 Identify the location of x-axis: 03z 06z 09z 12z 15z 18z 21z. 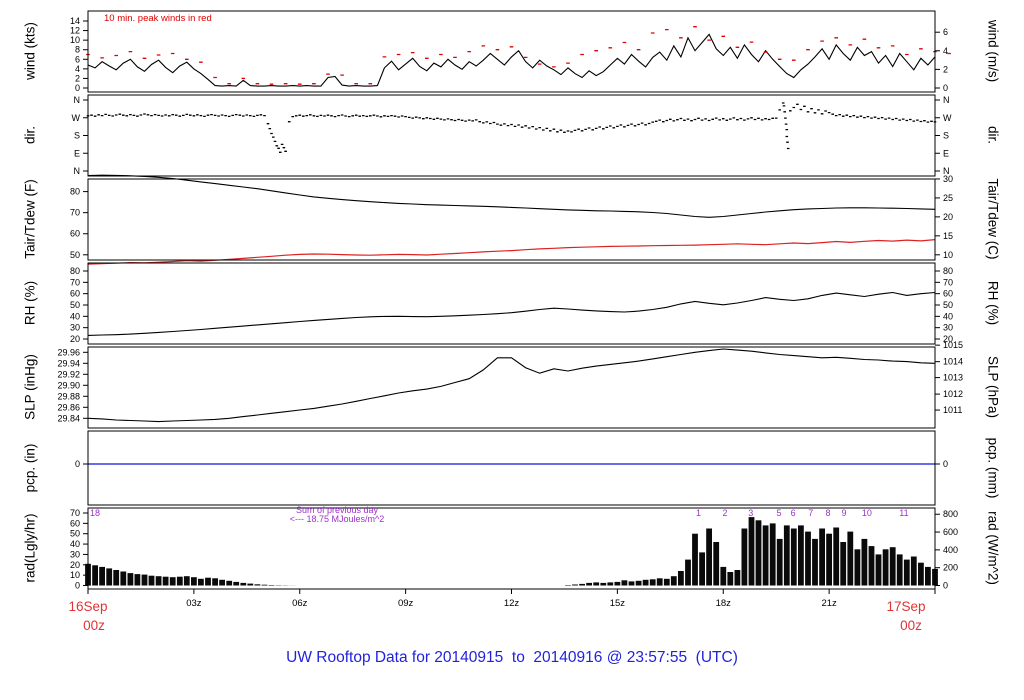
(511, 599).